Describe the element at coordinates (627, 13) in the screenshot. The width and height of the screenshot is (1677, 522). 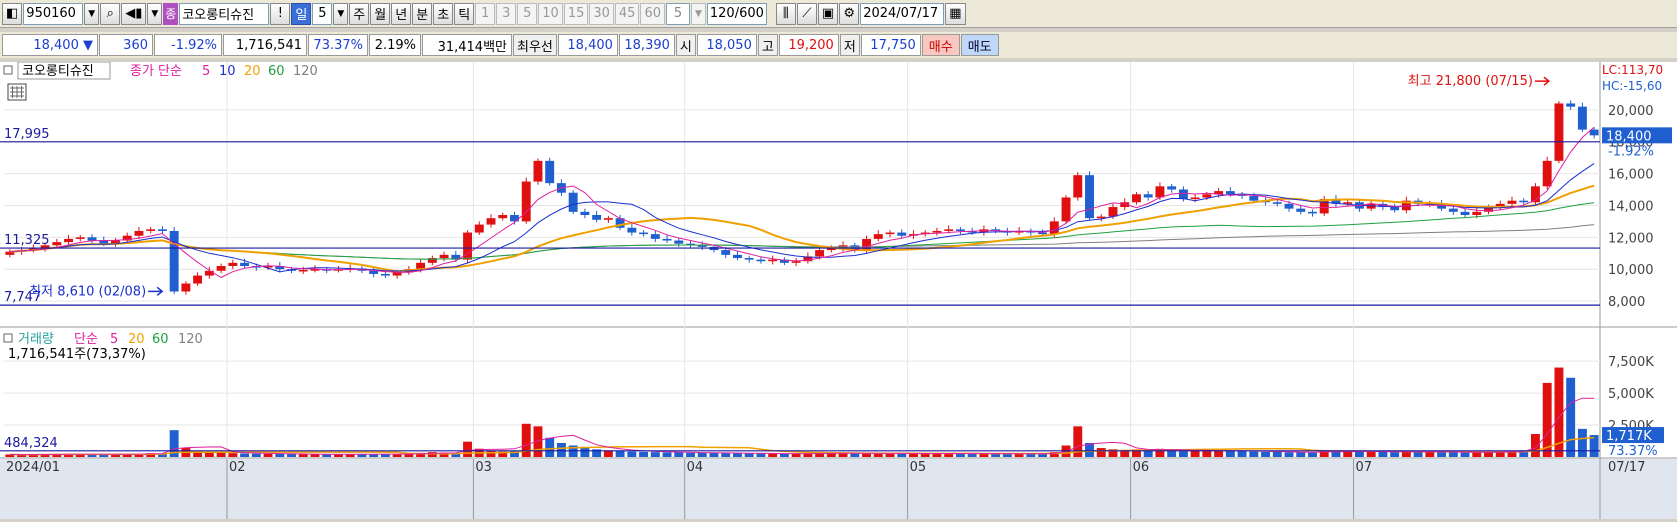
I see `minute-45-button: 45` at that location.